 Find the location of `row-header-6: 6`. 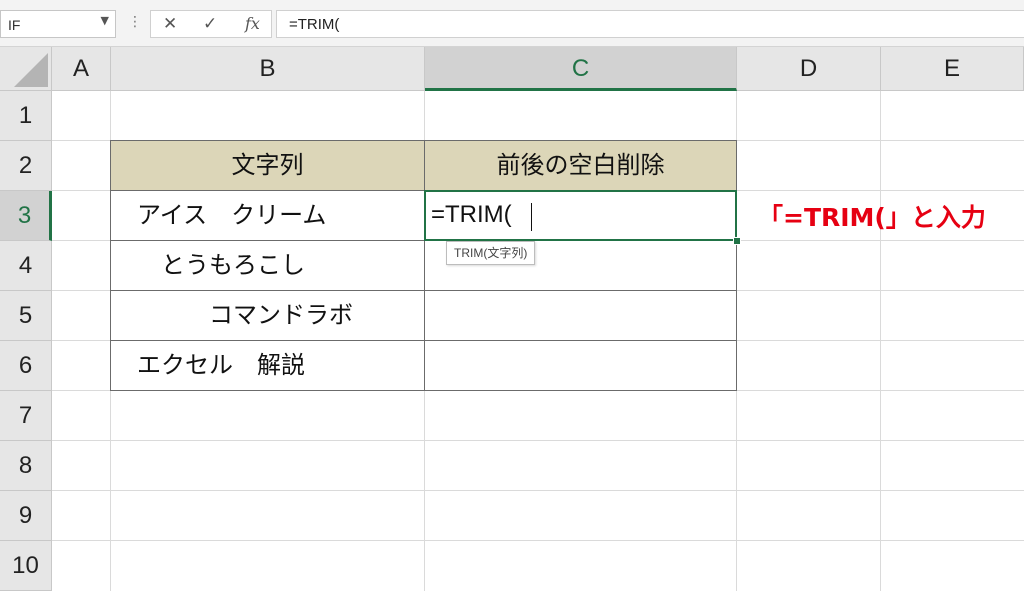

row-header-6: 6 is located at coordinates (26, 366).